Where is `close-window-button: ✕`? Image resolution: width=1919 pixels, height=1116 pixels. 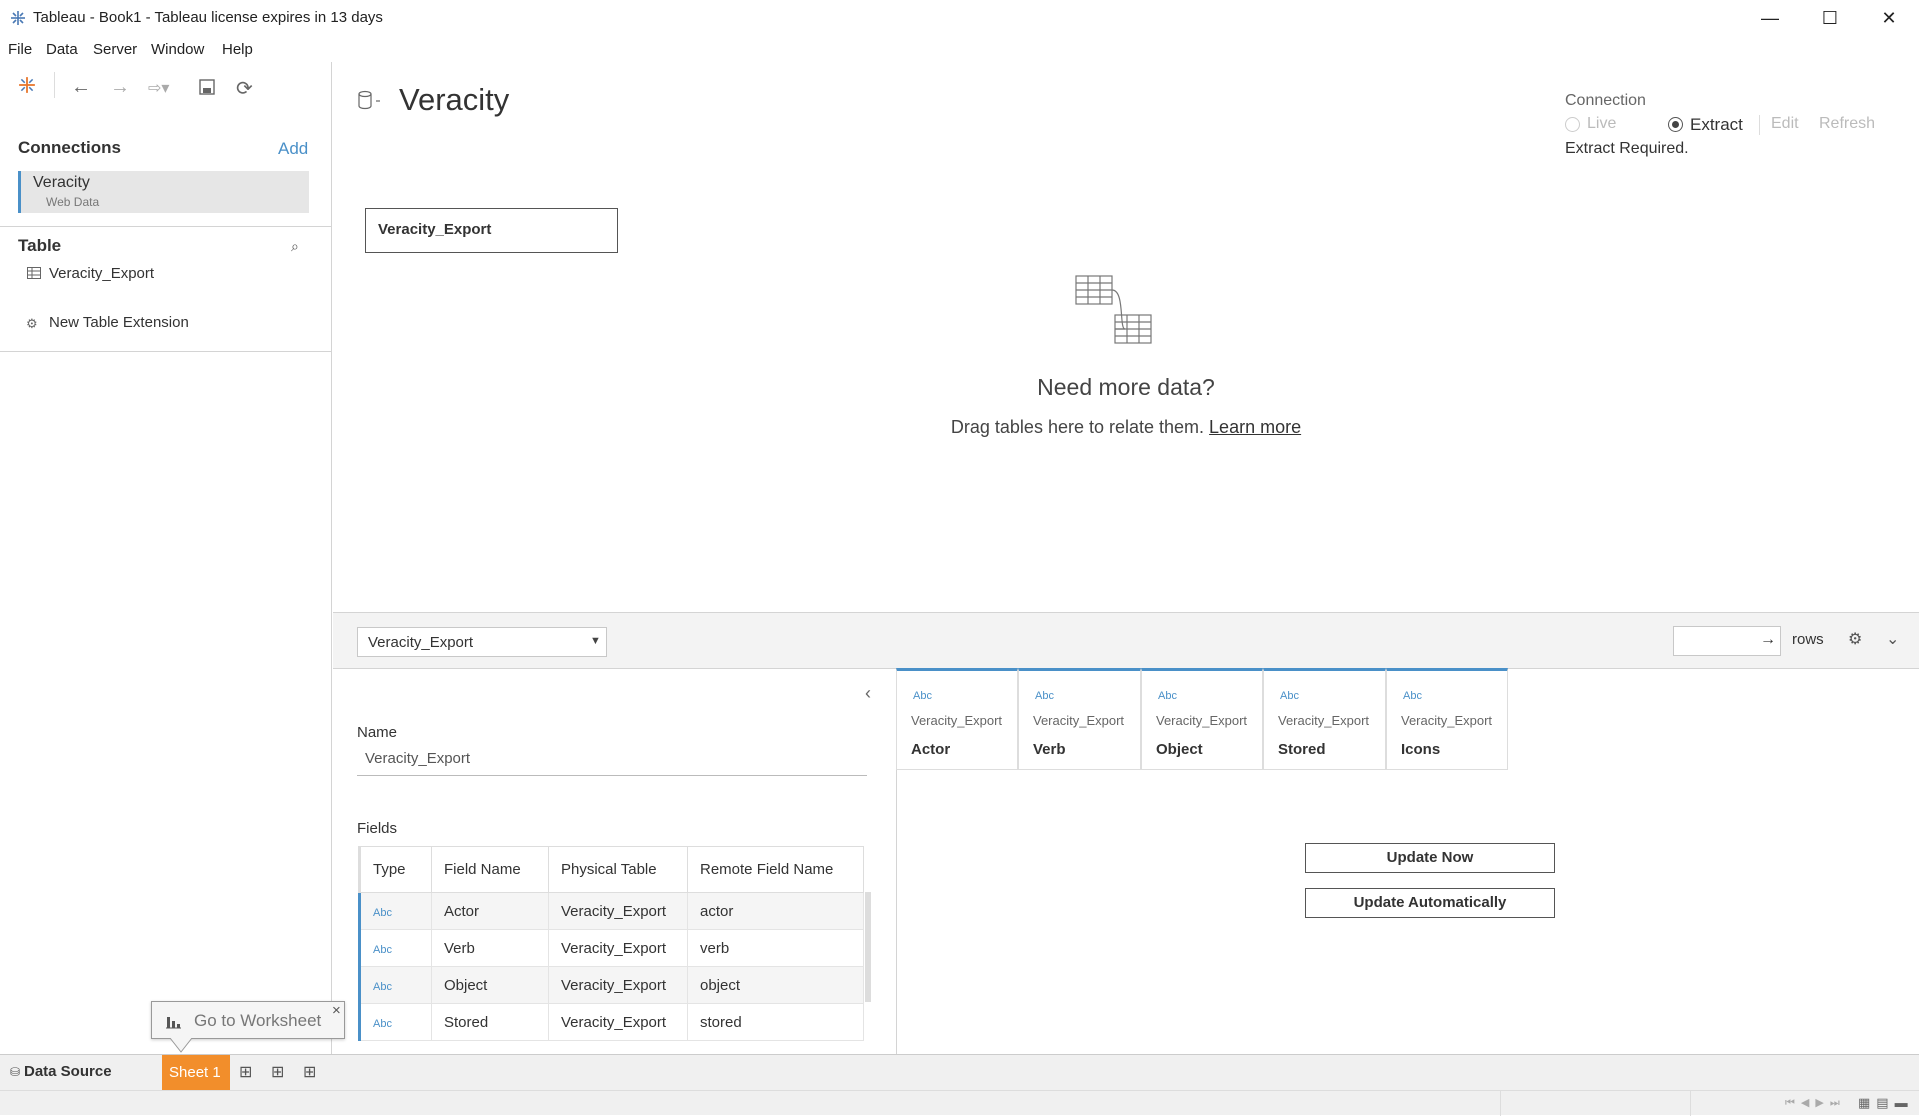
close-window-button: ✕ is located at coordinates (1889, 18).